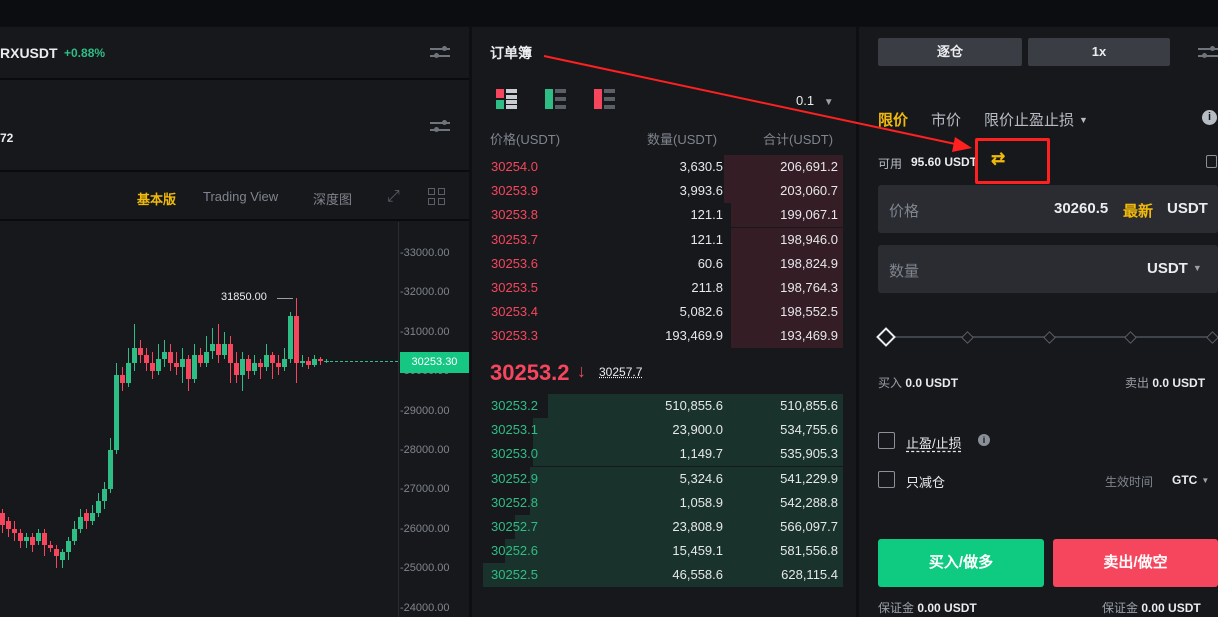 The image size is (1218, 617). What do you see at coordinates (437, 197) in the screenshot?
I see `layout-grid-icon` at bounding box center [437, 197].